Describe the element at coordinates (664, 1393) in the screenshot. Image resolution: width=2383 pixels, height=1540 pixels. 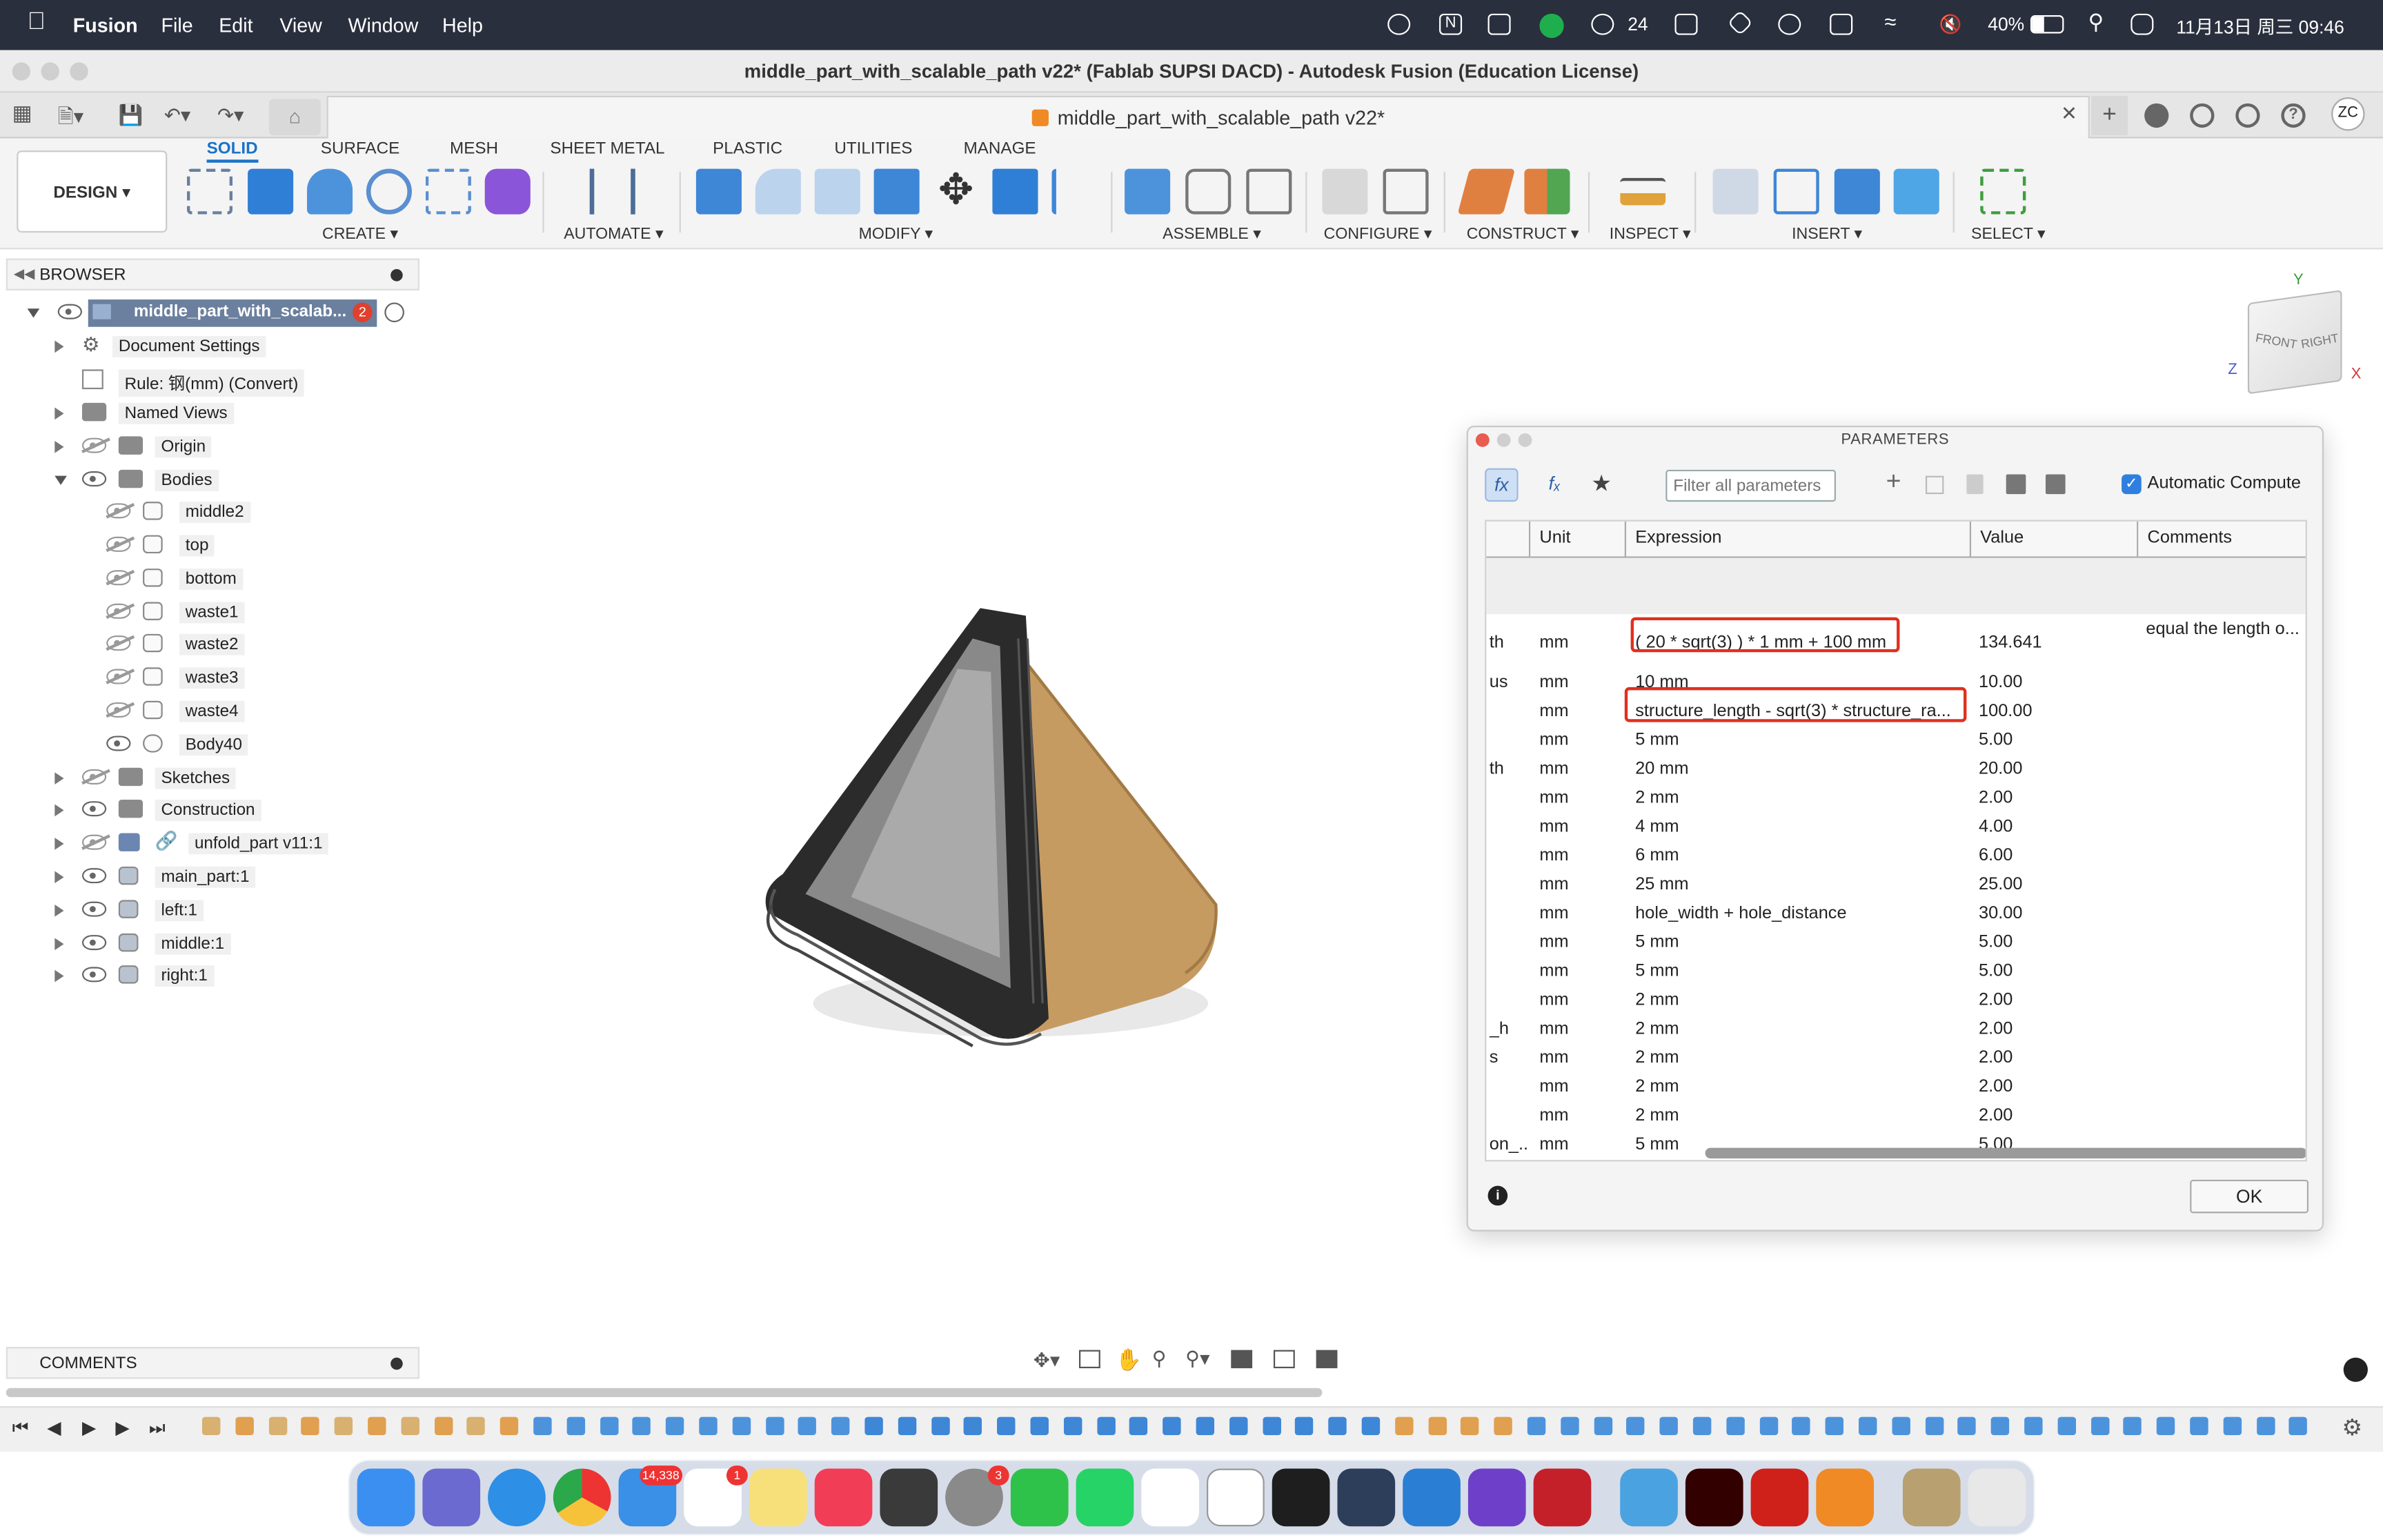
I see `timeline-scrollbar` at that location.